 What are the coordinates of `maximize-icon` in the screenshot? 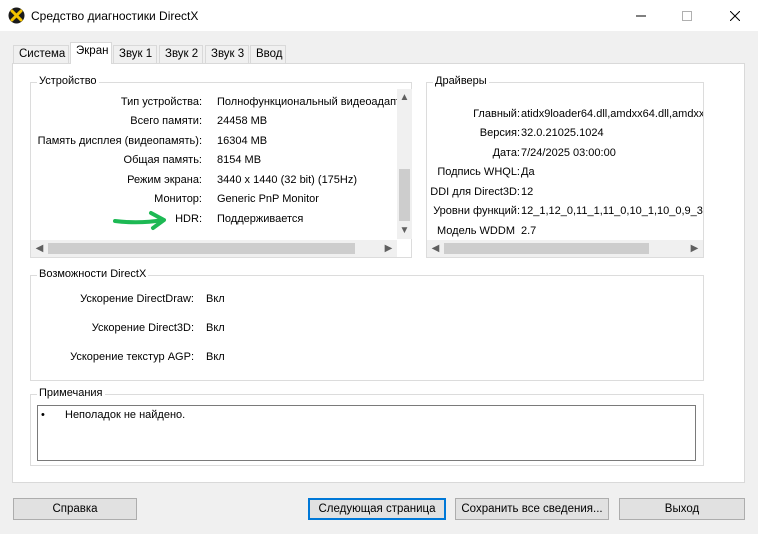 It's located at (687, 15).